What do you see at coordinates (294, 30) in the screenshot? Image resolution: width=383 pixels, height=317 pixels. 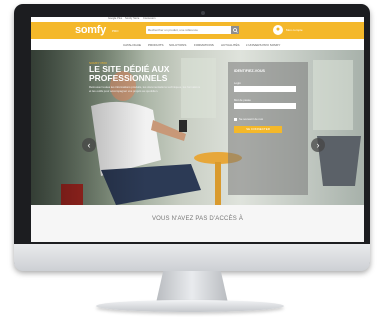 I see `account-link: Mon compte` at bounding box center [294, 30].